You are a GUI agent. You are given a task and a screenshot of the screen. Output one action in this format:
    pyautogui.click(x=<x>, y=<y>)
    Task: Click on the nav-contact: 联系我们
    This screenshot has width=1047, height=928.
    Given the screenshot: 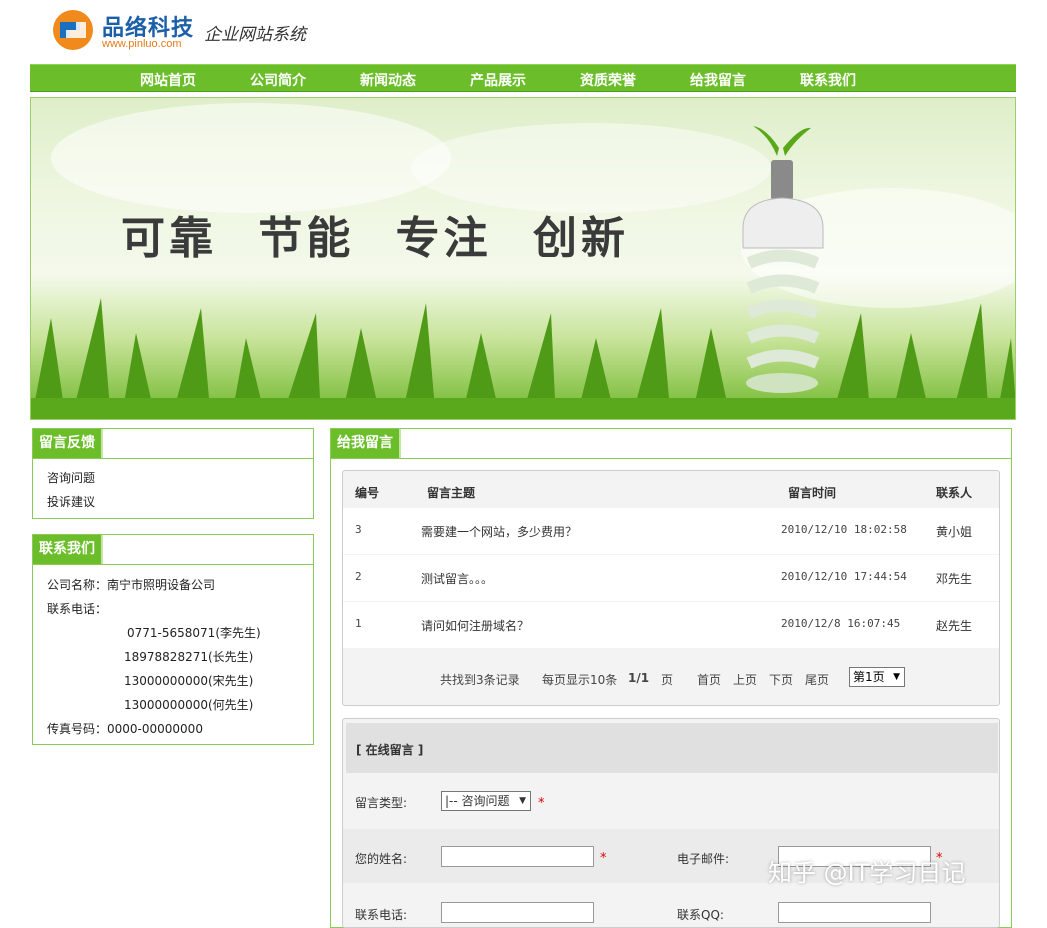 What is the action you would take?
    pyautogui.click(x=828, y=80)
    